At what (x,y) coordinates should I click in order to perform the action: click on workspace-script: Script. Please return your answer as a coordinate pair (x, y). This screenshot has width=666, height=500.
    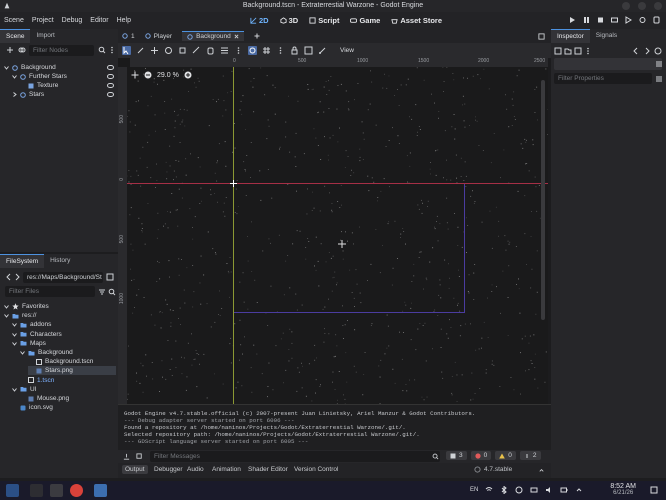
    Looking at the image, I should click on (324, 20).